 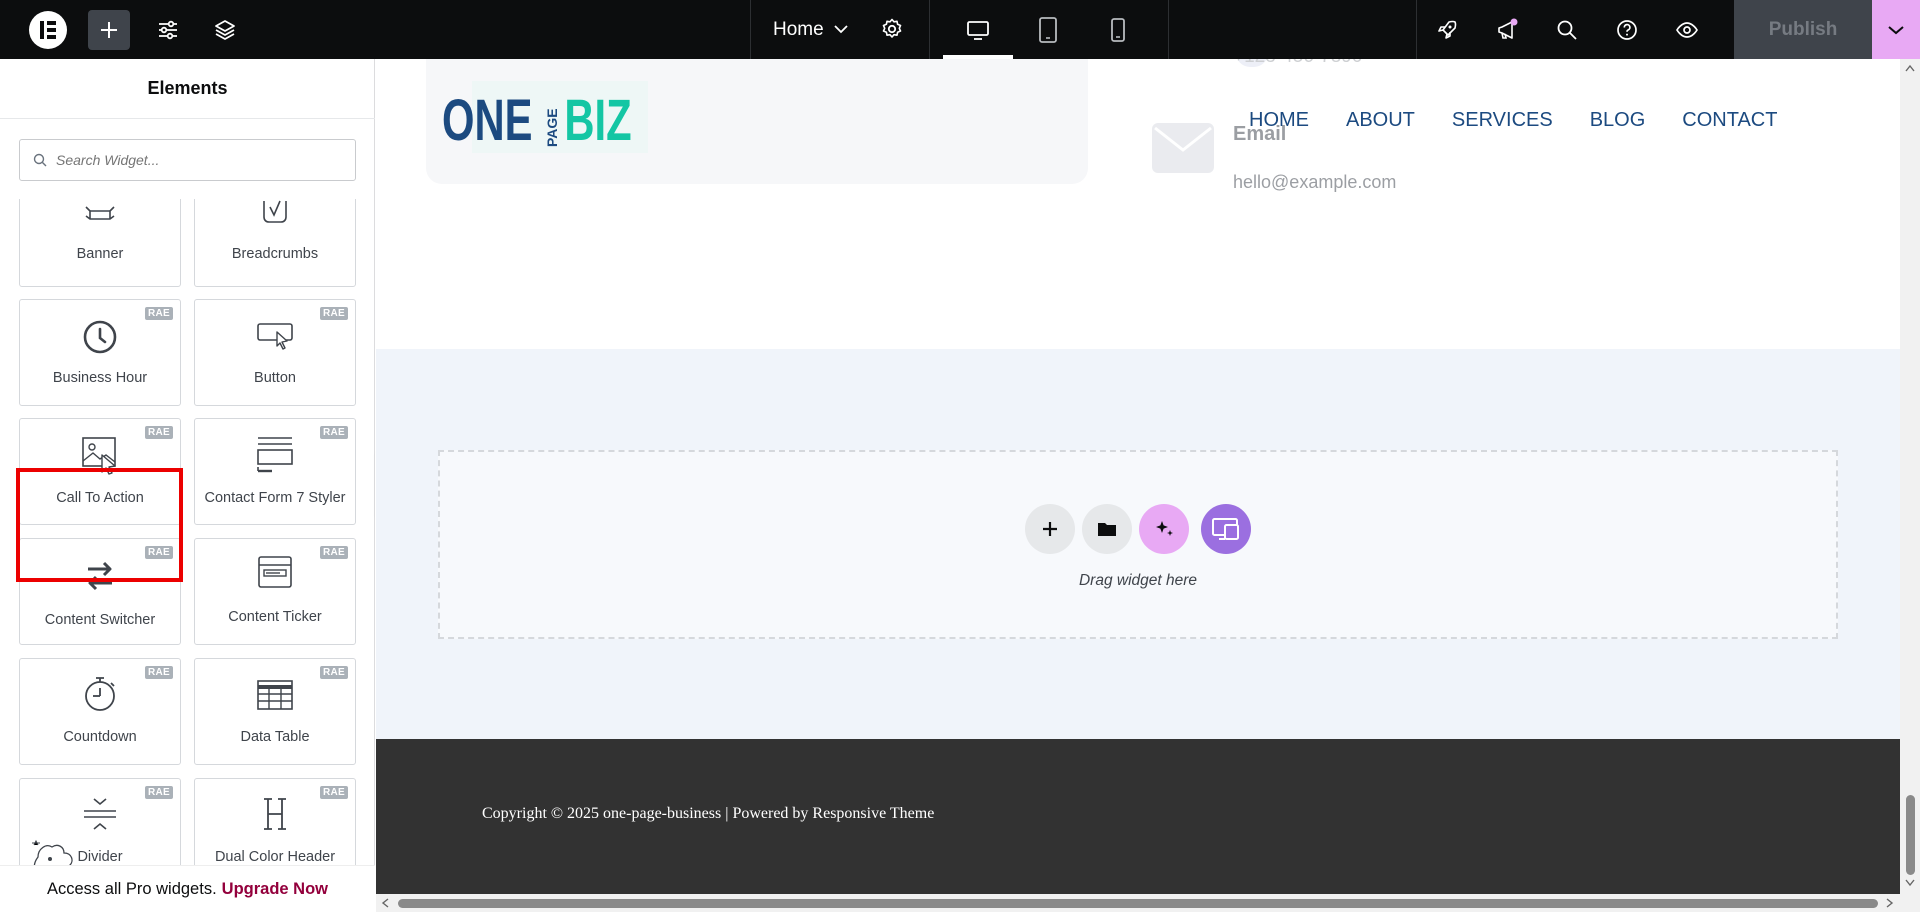 I want to click on widget-label: Data Table, so click(x=275, y=737).